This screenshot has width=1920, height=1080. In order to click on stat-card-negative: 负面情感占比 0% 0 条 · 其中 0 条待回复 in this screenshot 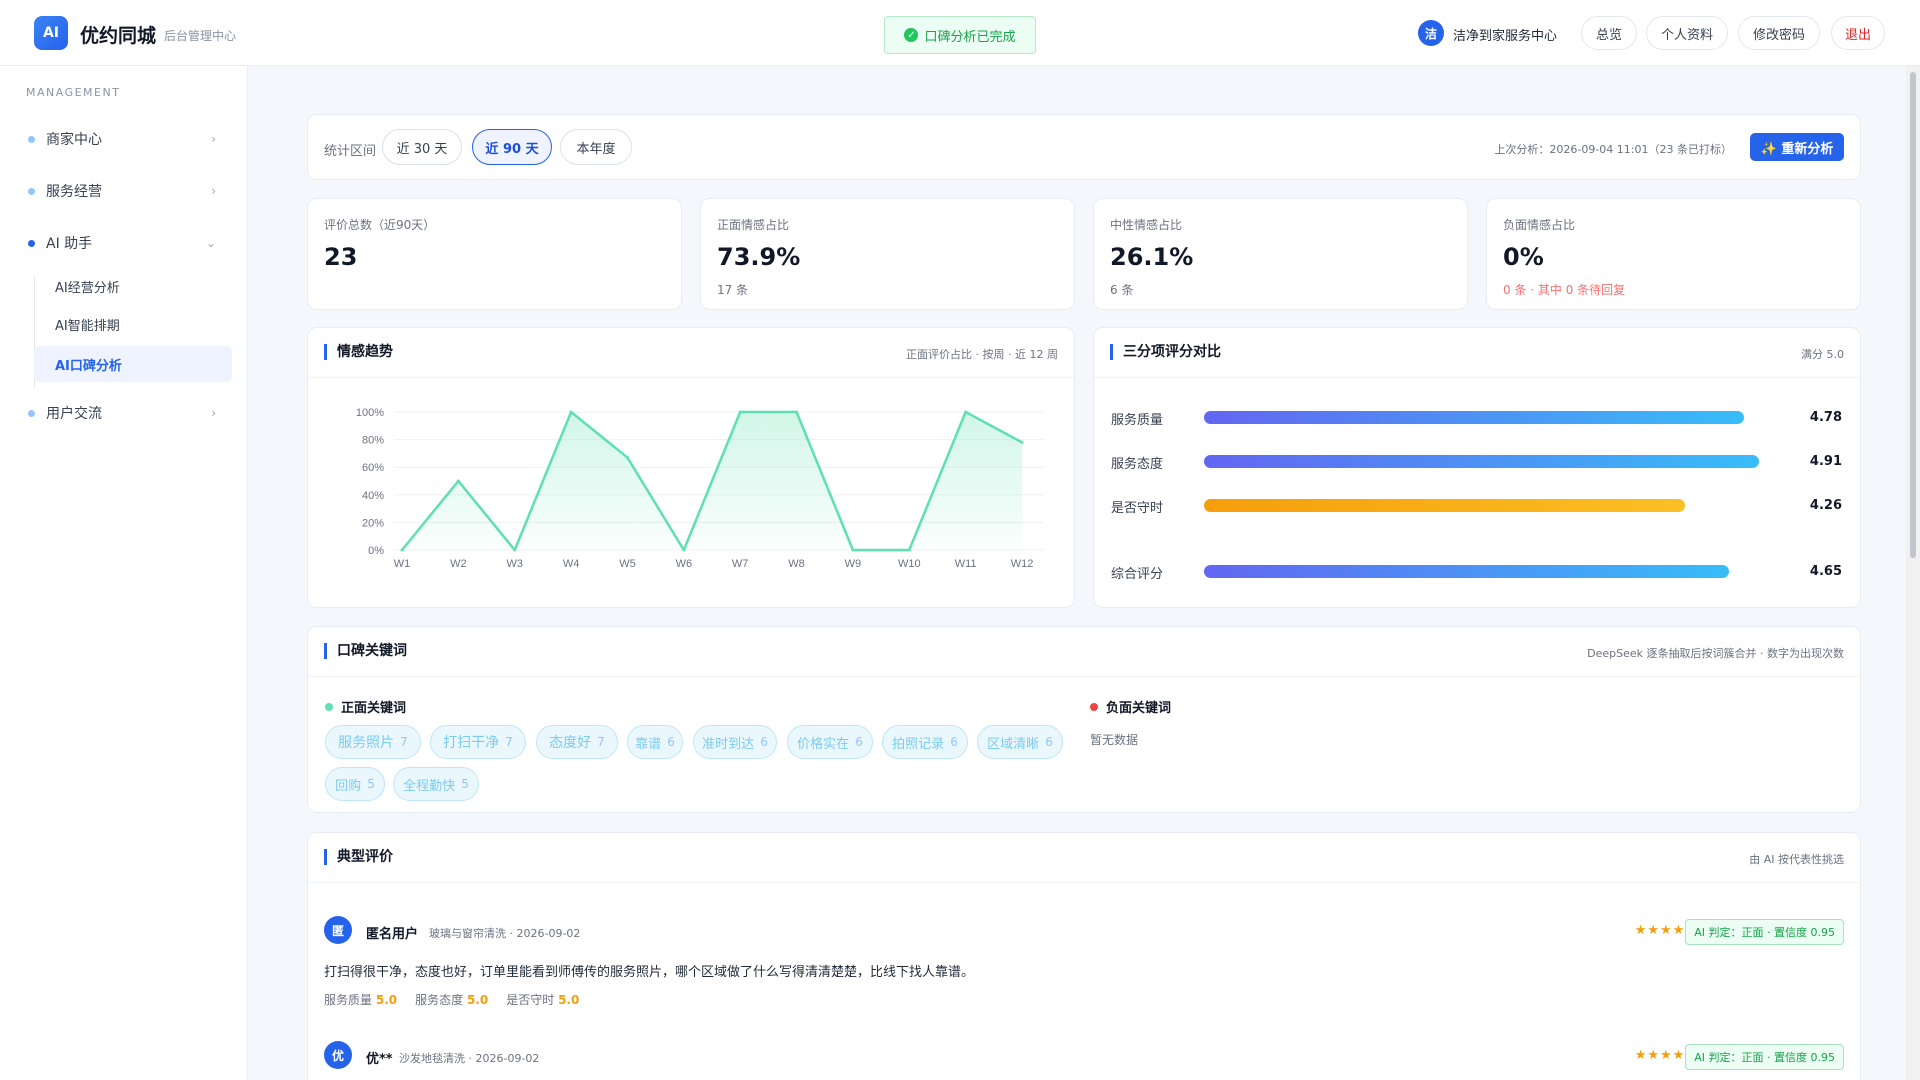, I will do `click(1673, 254)`.